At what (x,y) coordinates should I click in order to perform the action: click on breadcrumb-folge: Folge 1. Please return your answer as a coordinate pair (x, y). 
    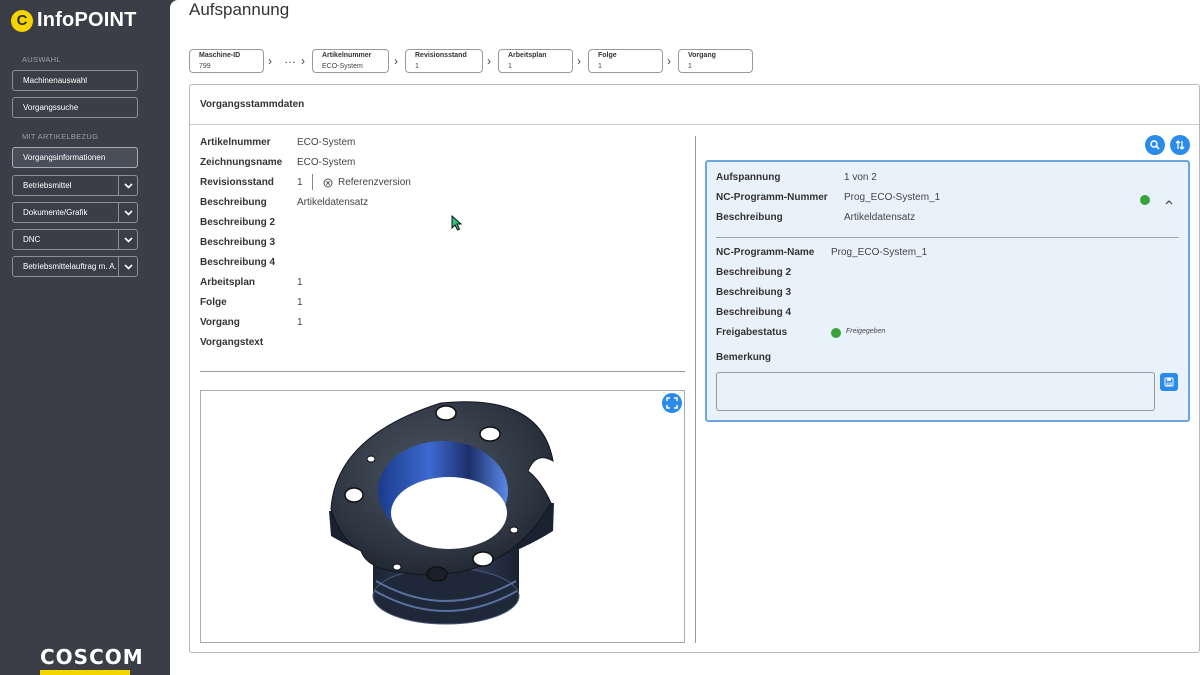
    Looking at the image, I should click on (625, 61).